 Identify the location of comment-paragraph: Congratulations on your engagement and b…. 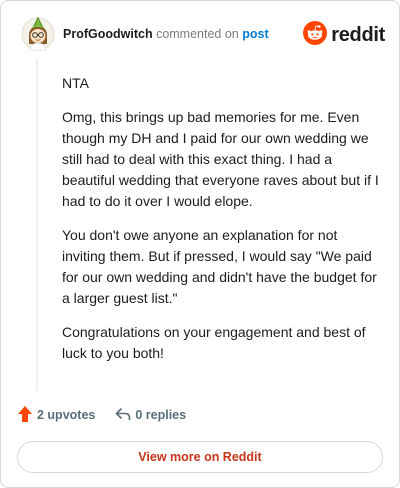
(214, 342).